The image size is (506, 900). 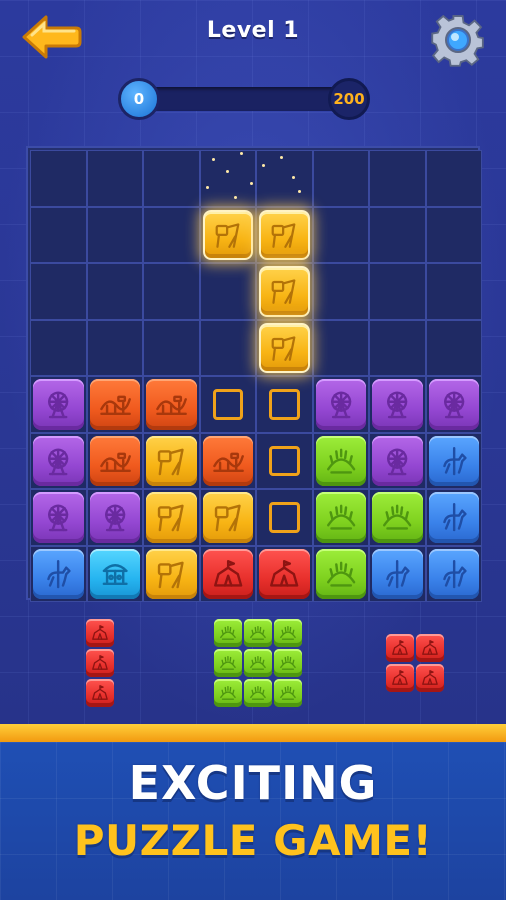 I want to click on block-cyan, so click(x=114, y=573).